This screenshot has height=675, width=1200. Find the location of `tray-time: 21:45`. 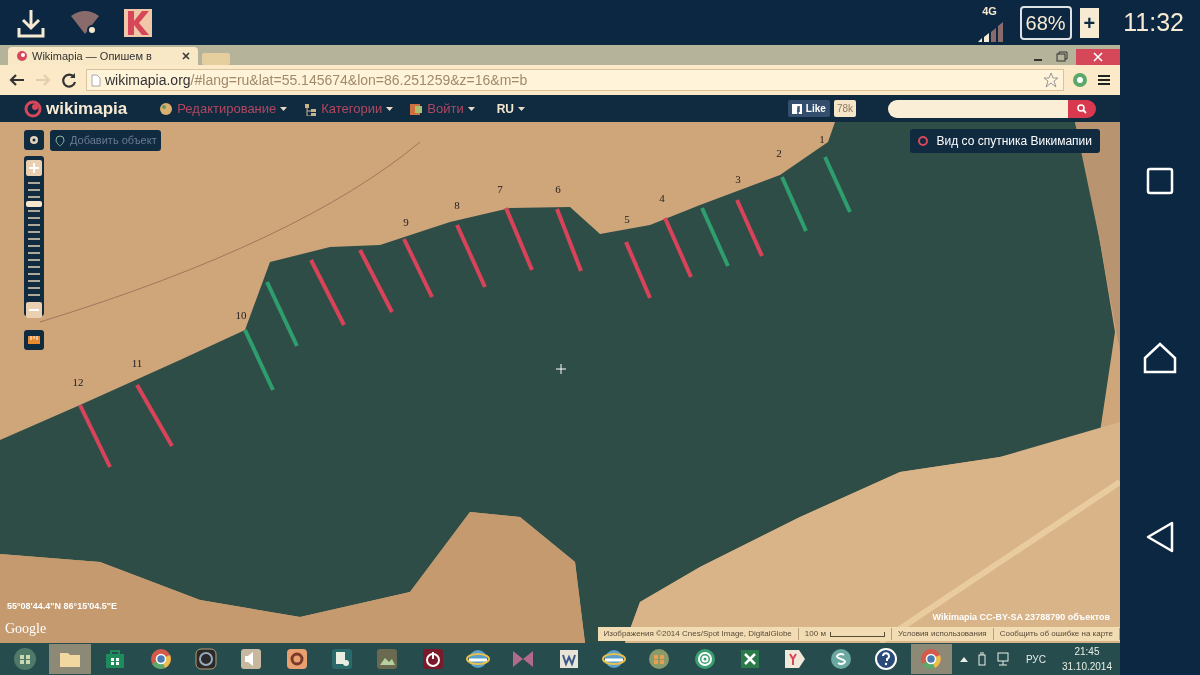

tray-time: 21:45 is located at coordinates (1087, 652).